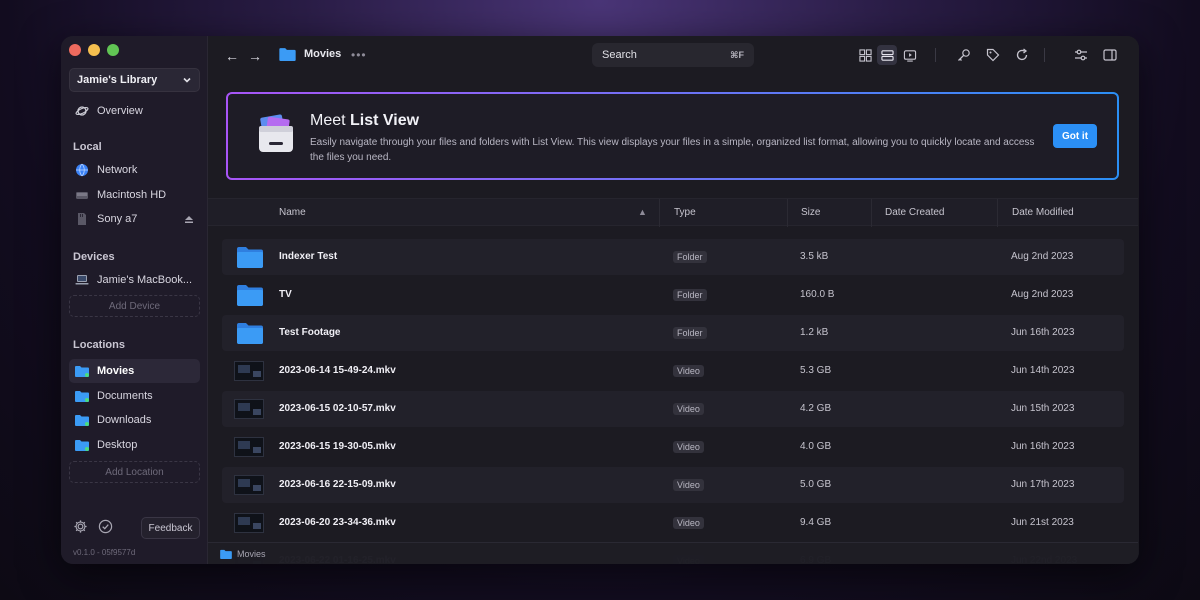  Describe the element at coordinates (232, 56) in the screenshot. I see `back-arrow-icon: ←` at that location.